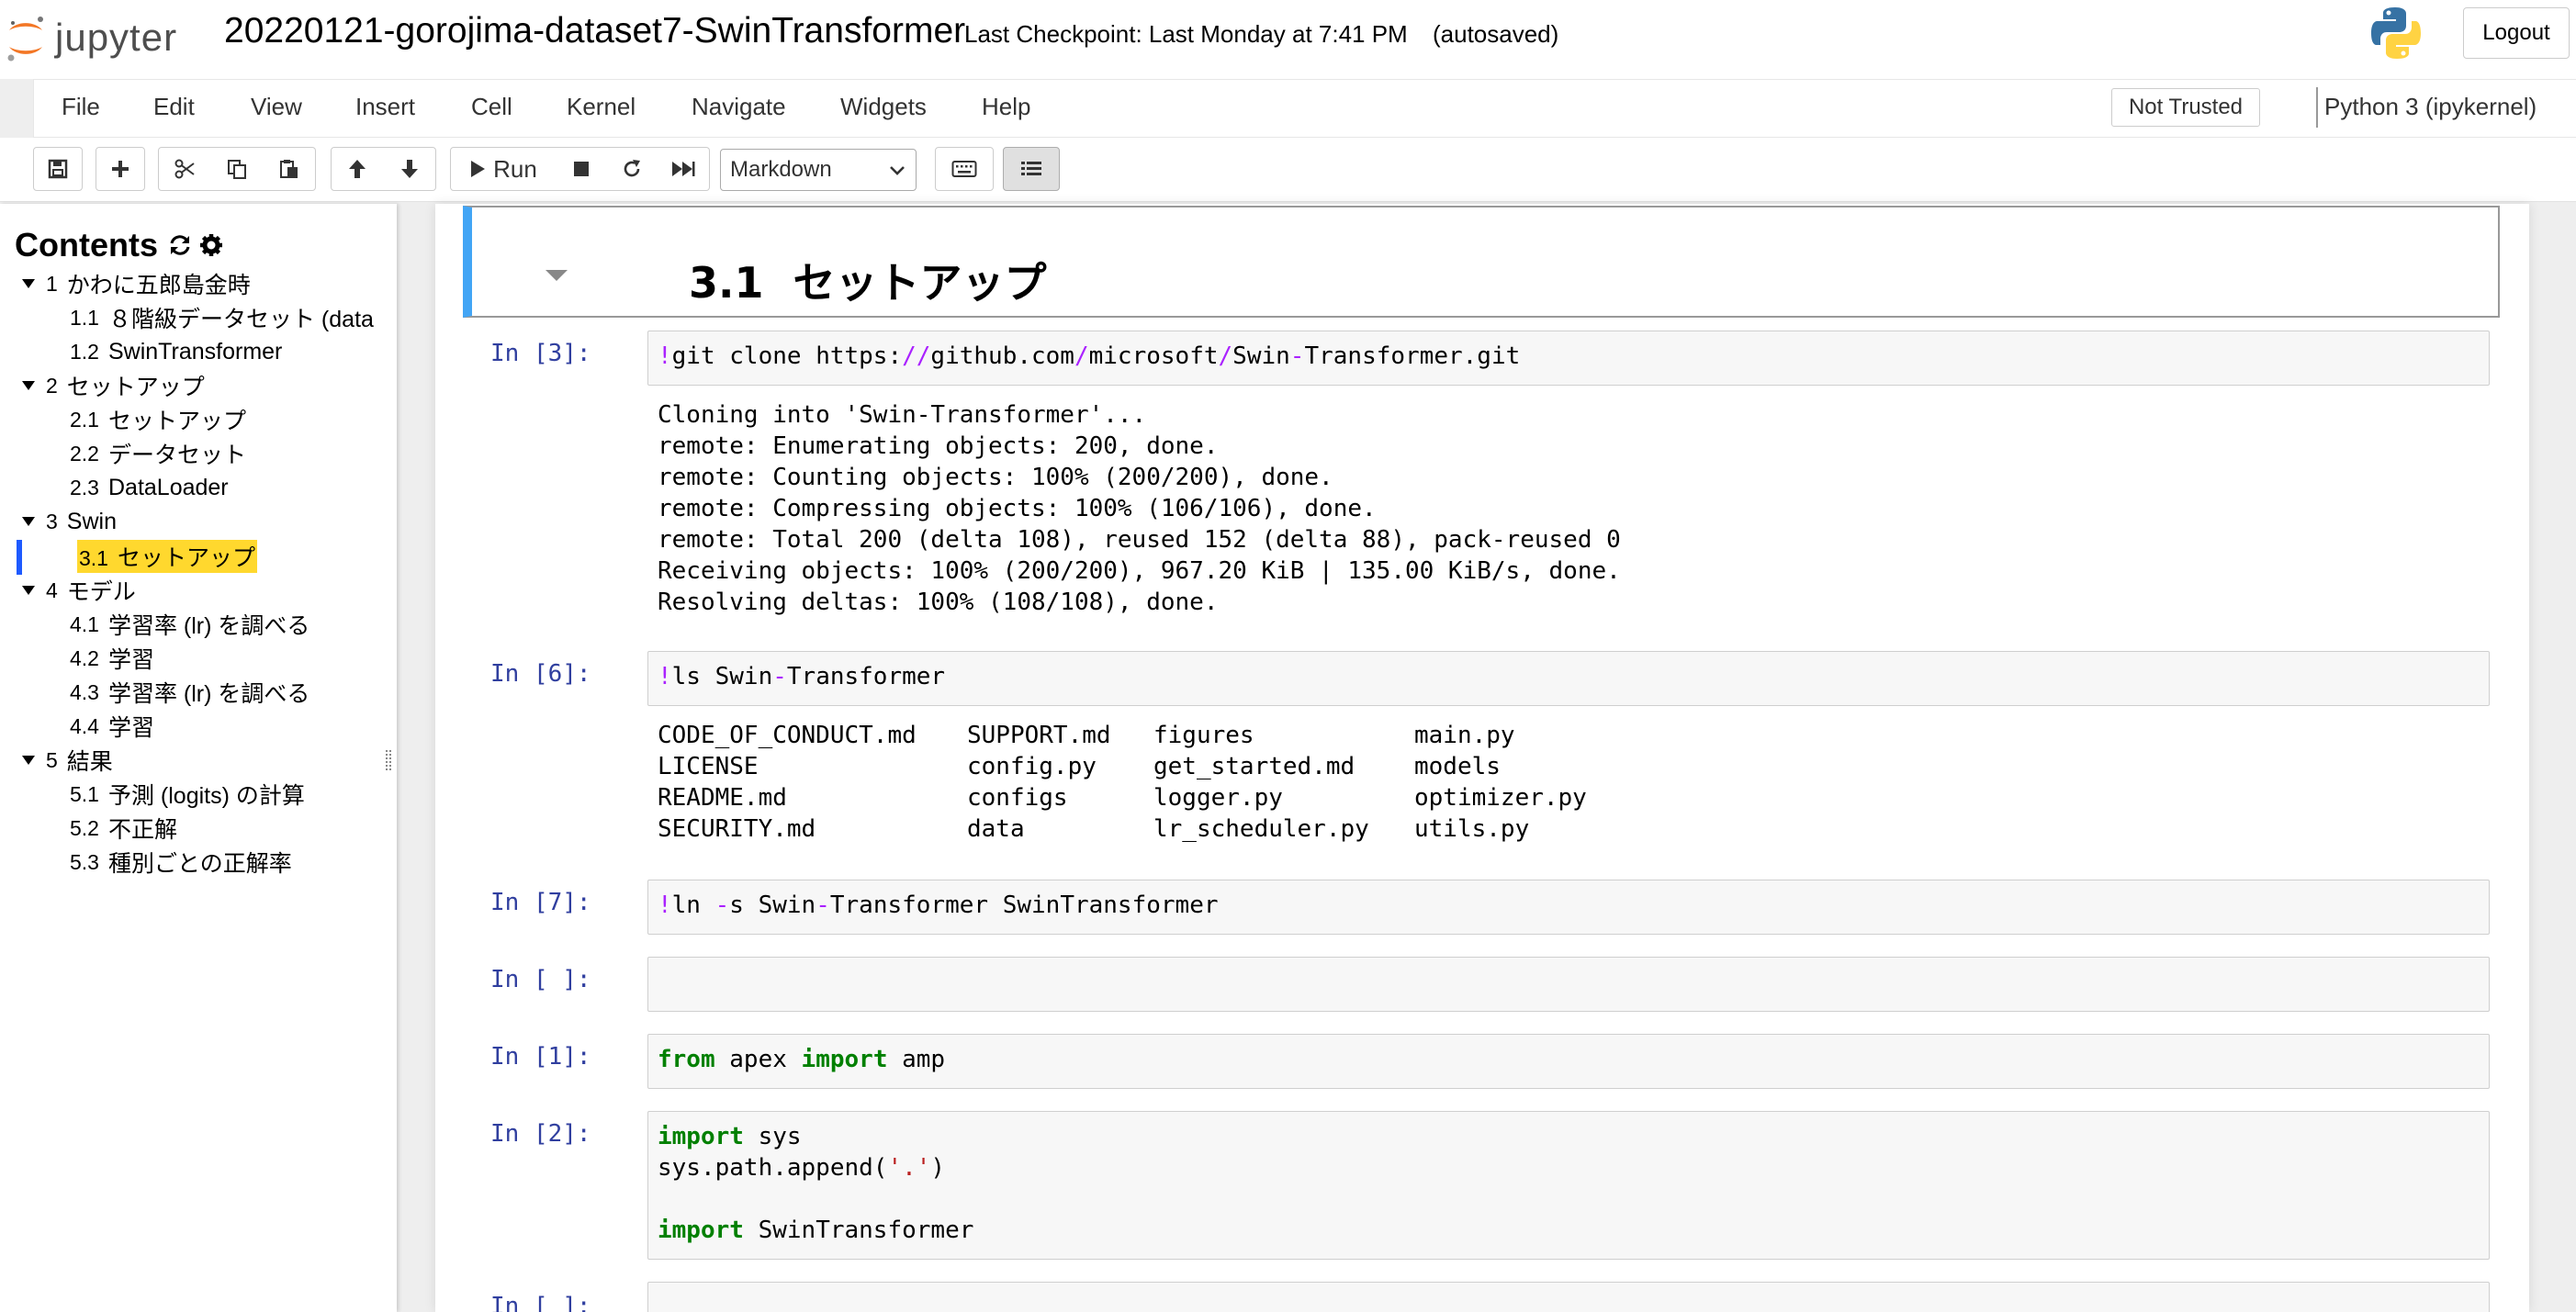 Image resolution: width=2576 pixels, height=1312 pixels. Describe the element at coordinates (737, 829) in the screenshot. I see `file-entry: SECURITY.md` at that location.